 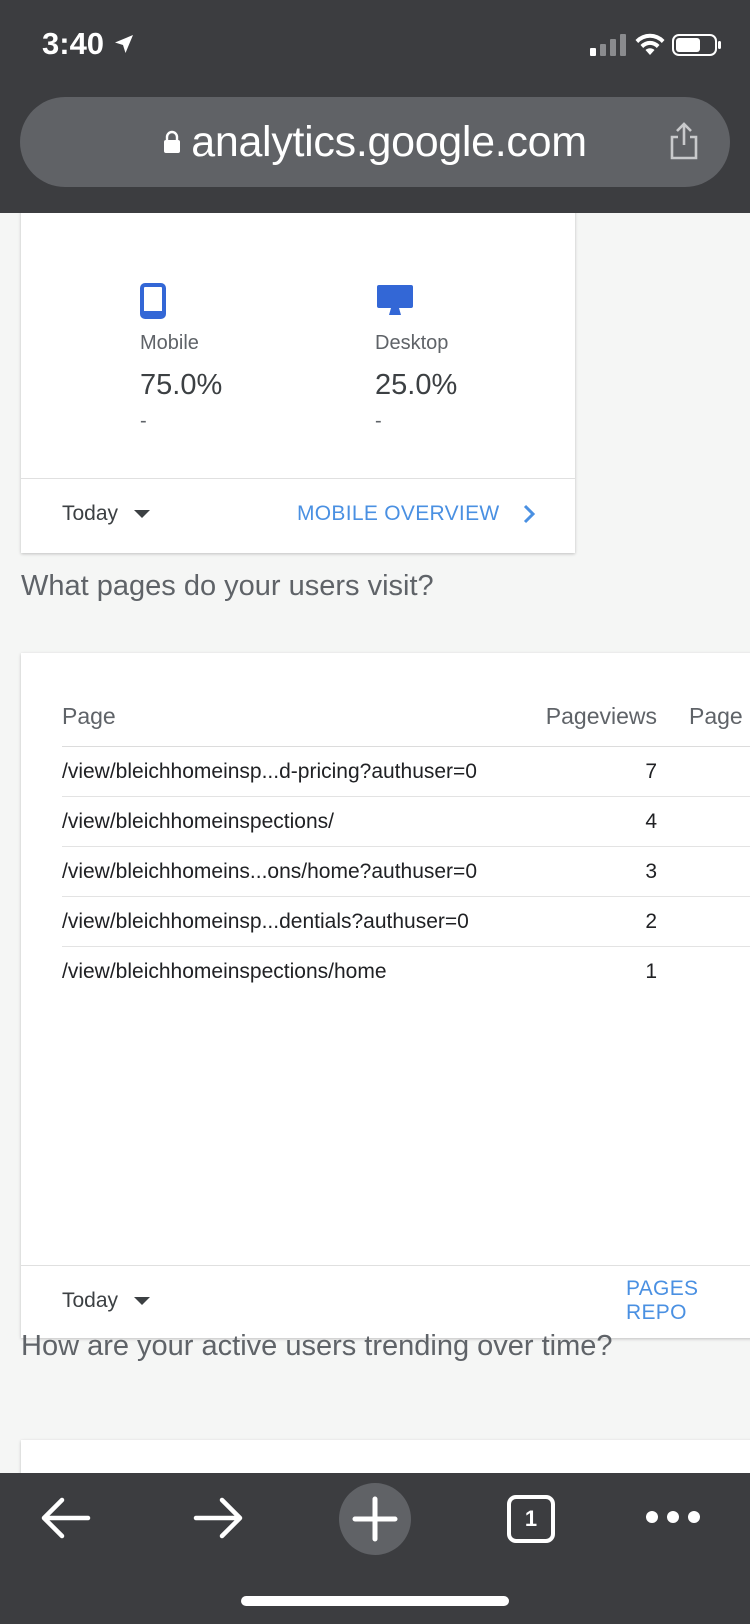 What do you see at coordinates (684, 141) in the screenshot?
I see `share-icon` at bounding box center [684, 141].